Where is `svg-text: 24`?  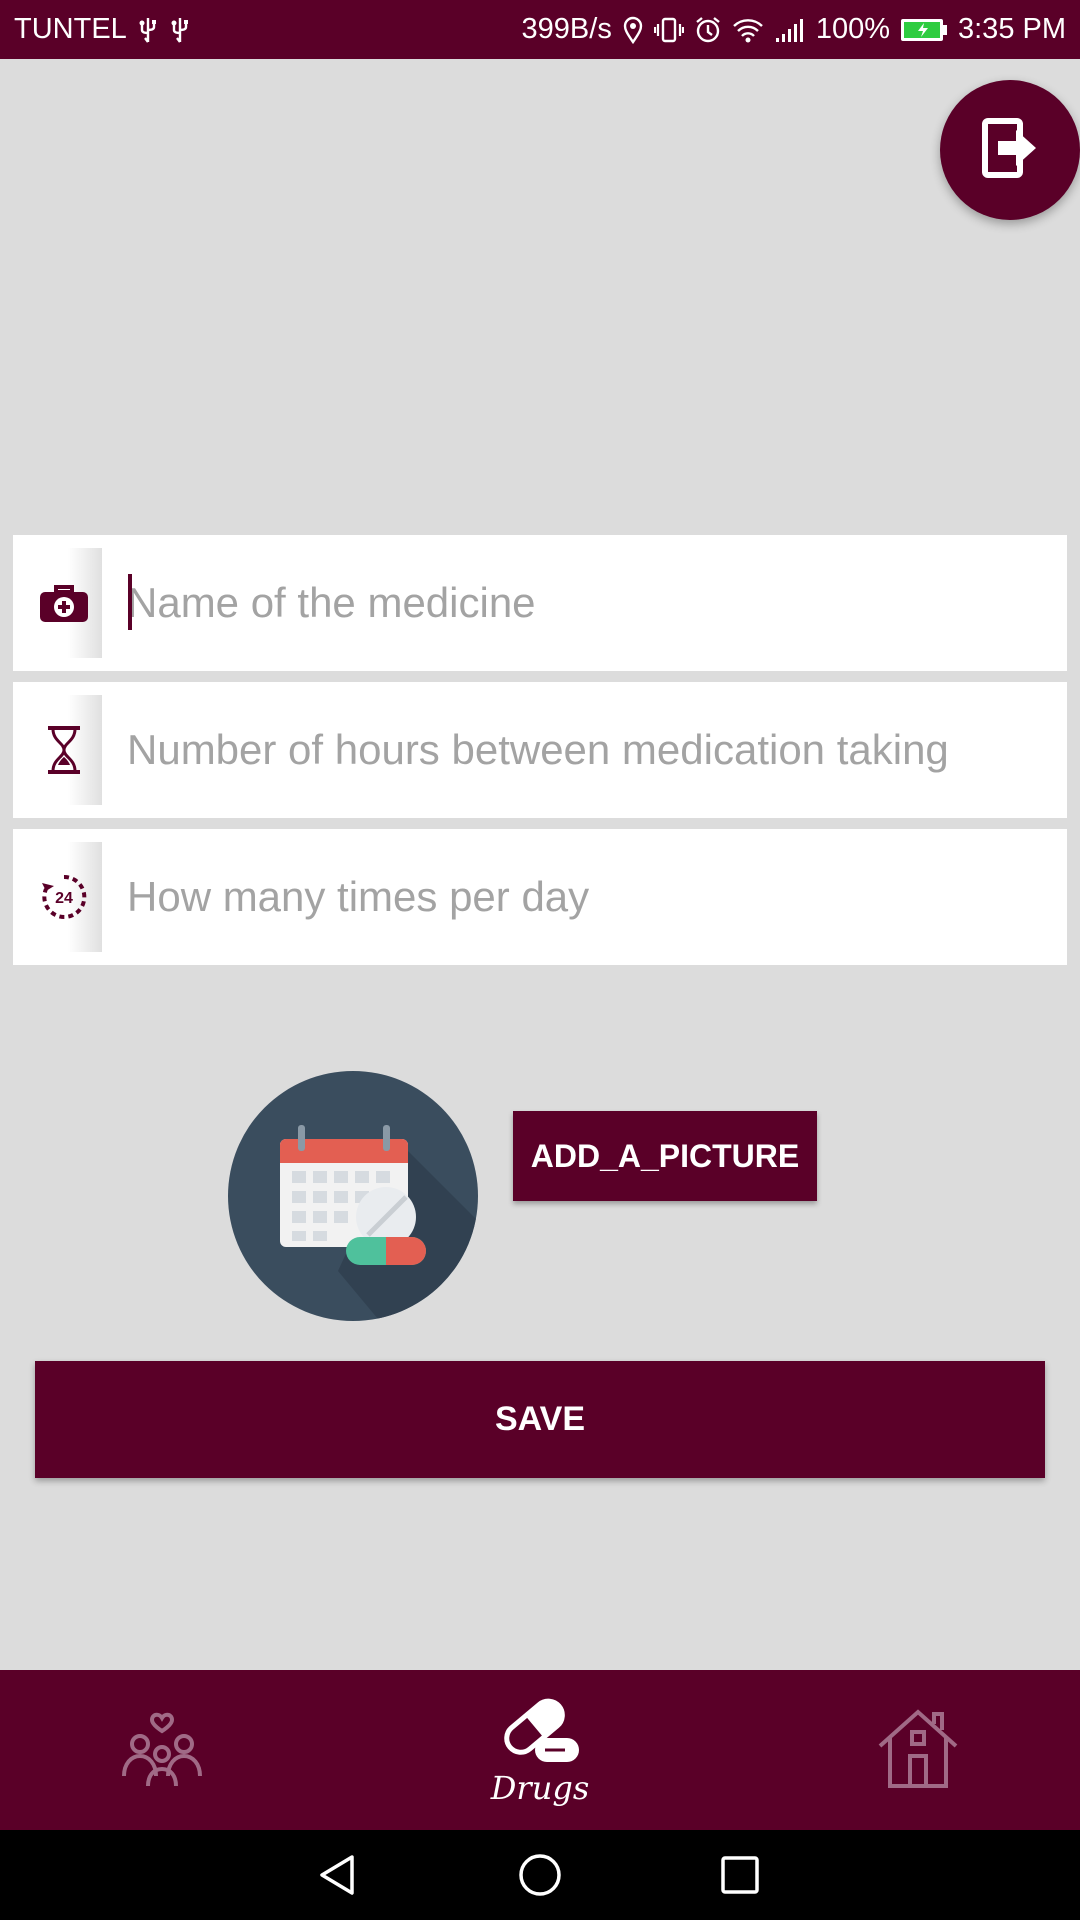
svg-text: 24 is located at coordinates (64, 898).